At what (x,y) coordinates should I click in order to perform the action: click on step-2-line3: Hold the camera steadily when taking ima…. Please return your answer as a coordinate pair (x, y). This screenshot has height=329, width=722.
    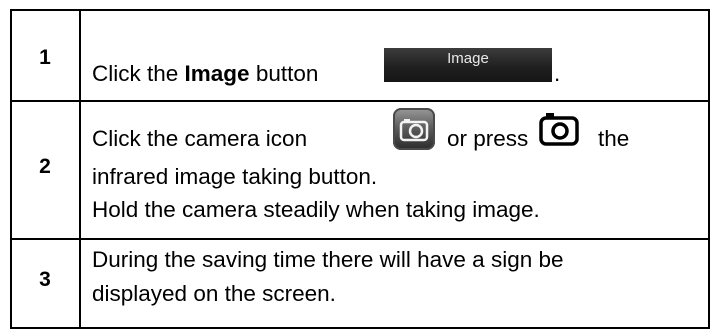
    Looking at the image, I should click on (316, 209).